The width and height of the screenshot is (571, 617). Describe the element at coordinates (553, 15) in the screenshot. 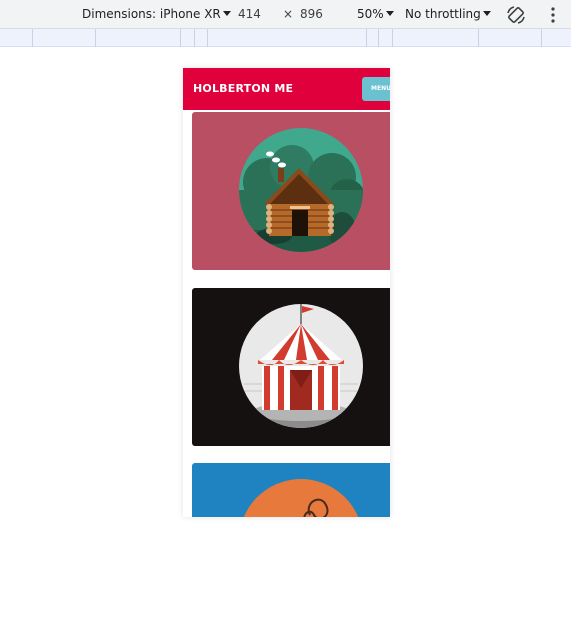

I see `more-options-icon` at that location.